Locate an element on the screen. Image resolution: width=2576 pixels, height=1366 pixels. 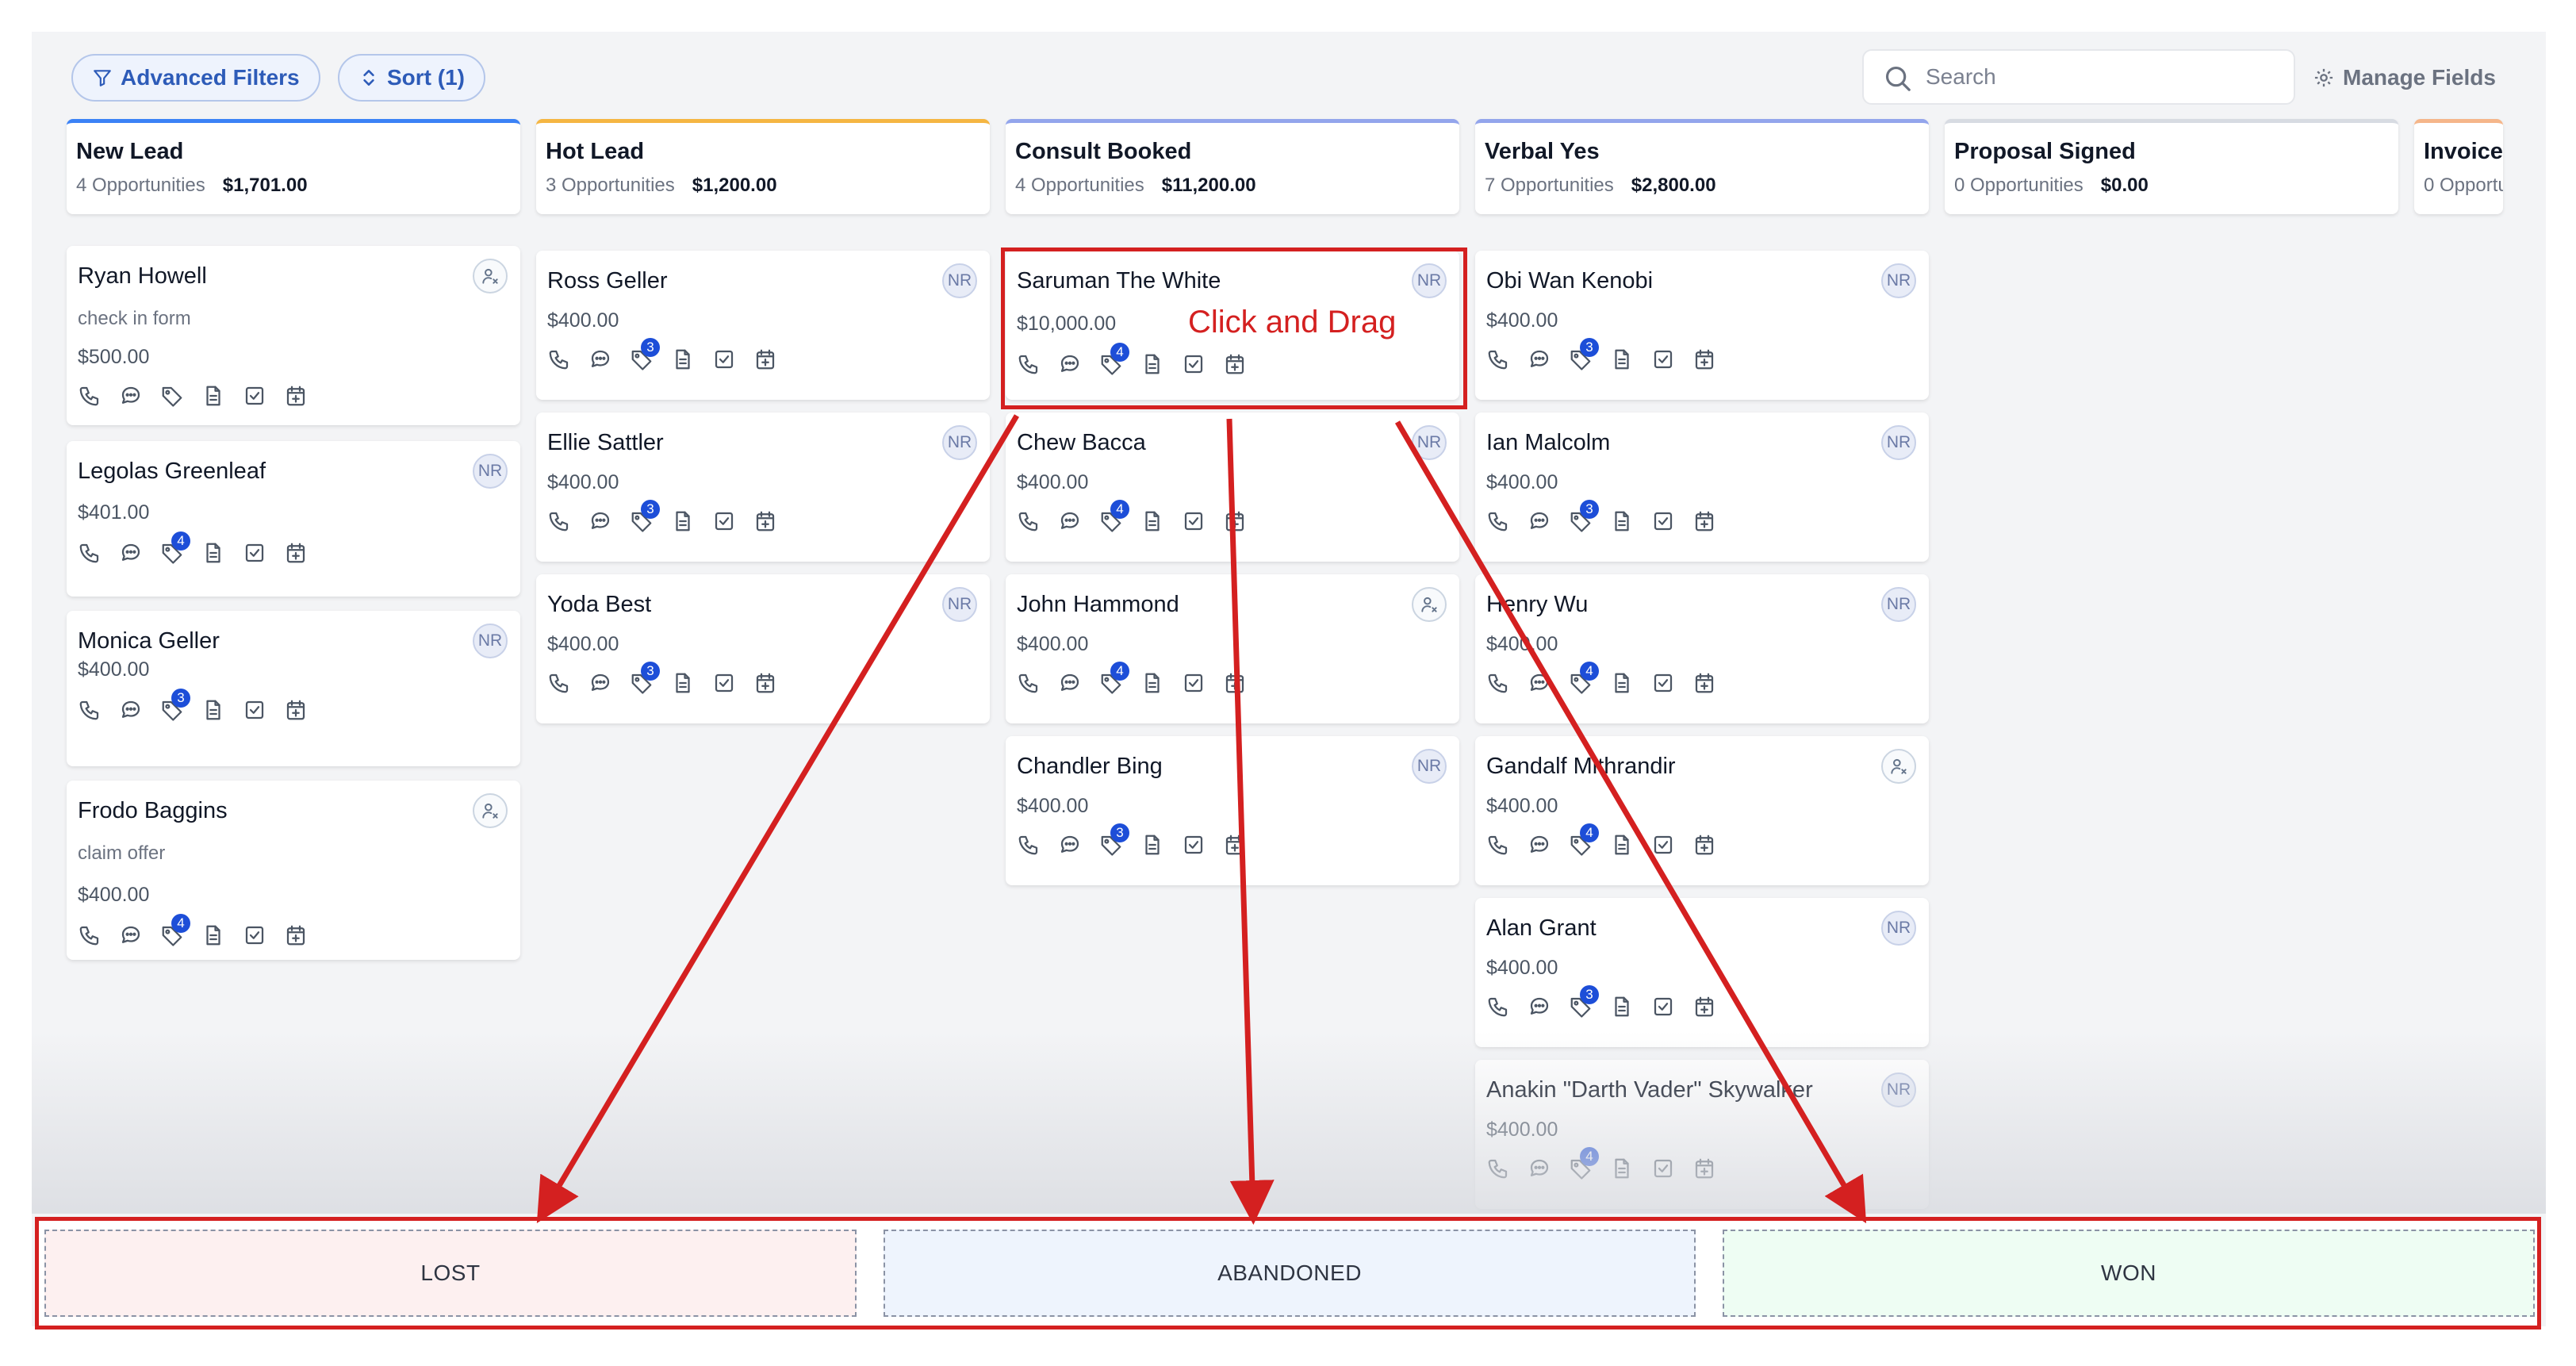
opportunity-card: Chandler Bing $400.00 NR 3 is located at coordinates (1232, 811).